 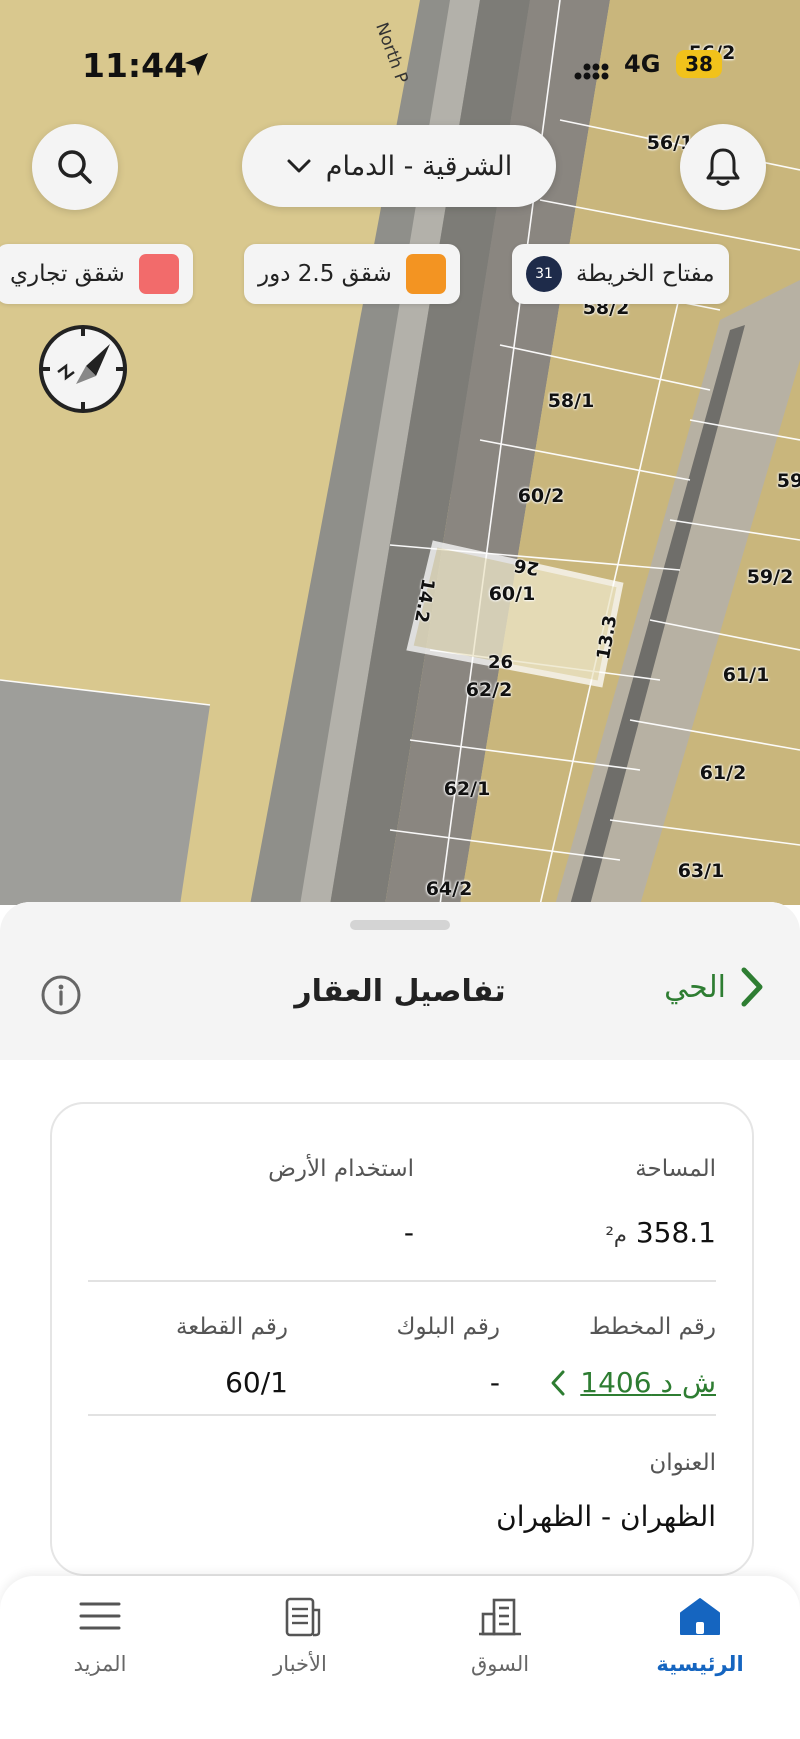 I want to click on plot-dimension-bottom: 26, so click(x=501, y=662).